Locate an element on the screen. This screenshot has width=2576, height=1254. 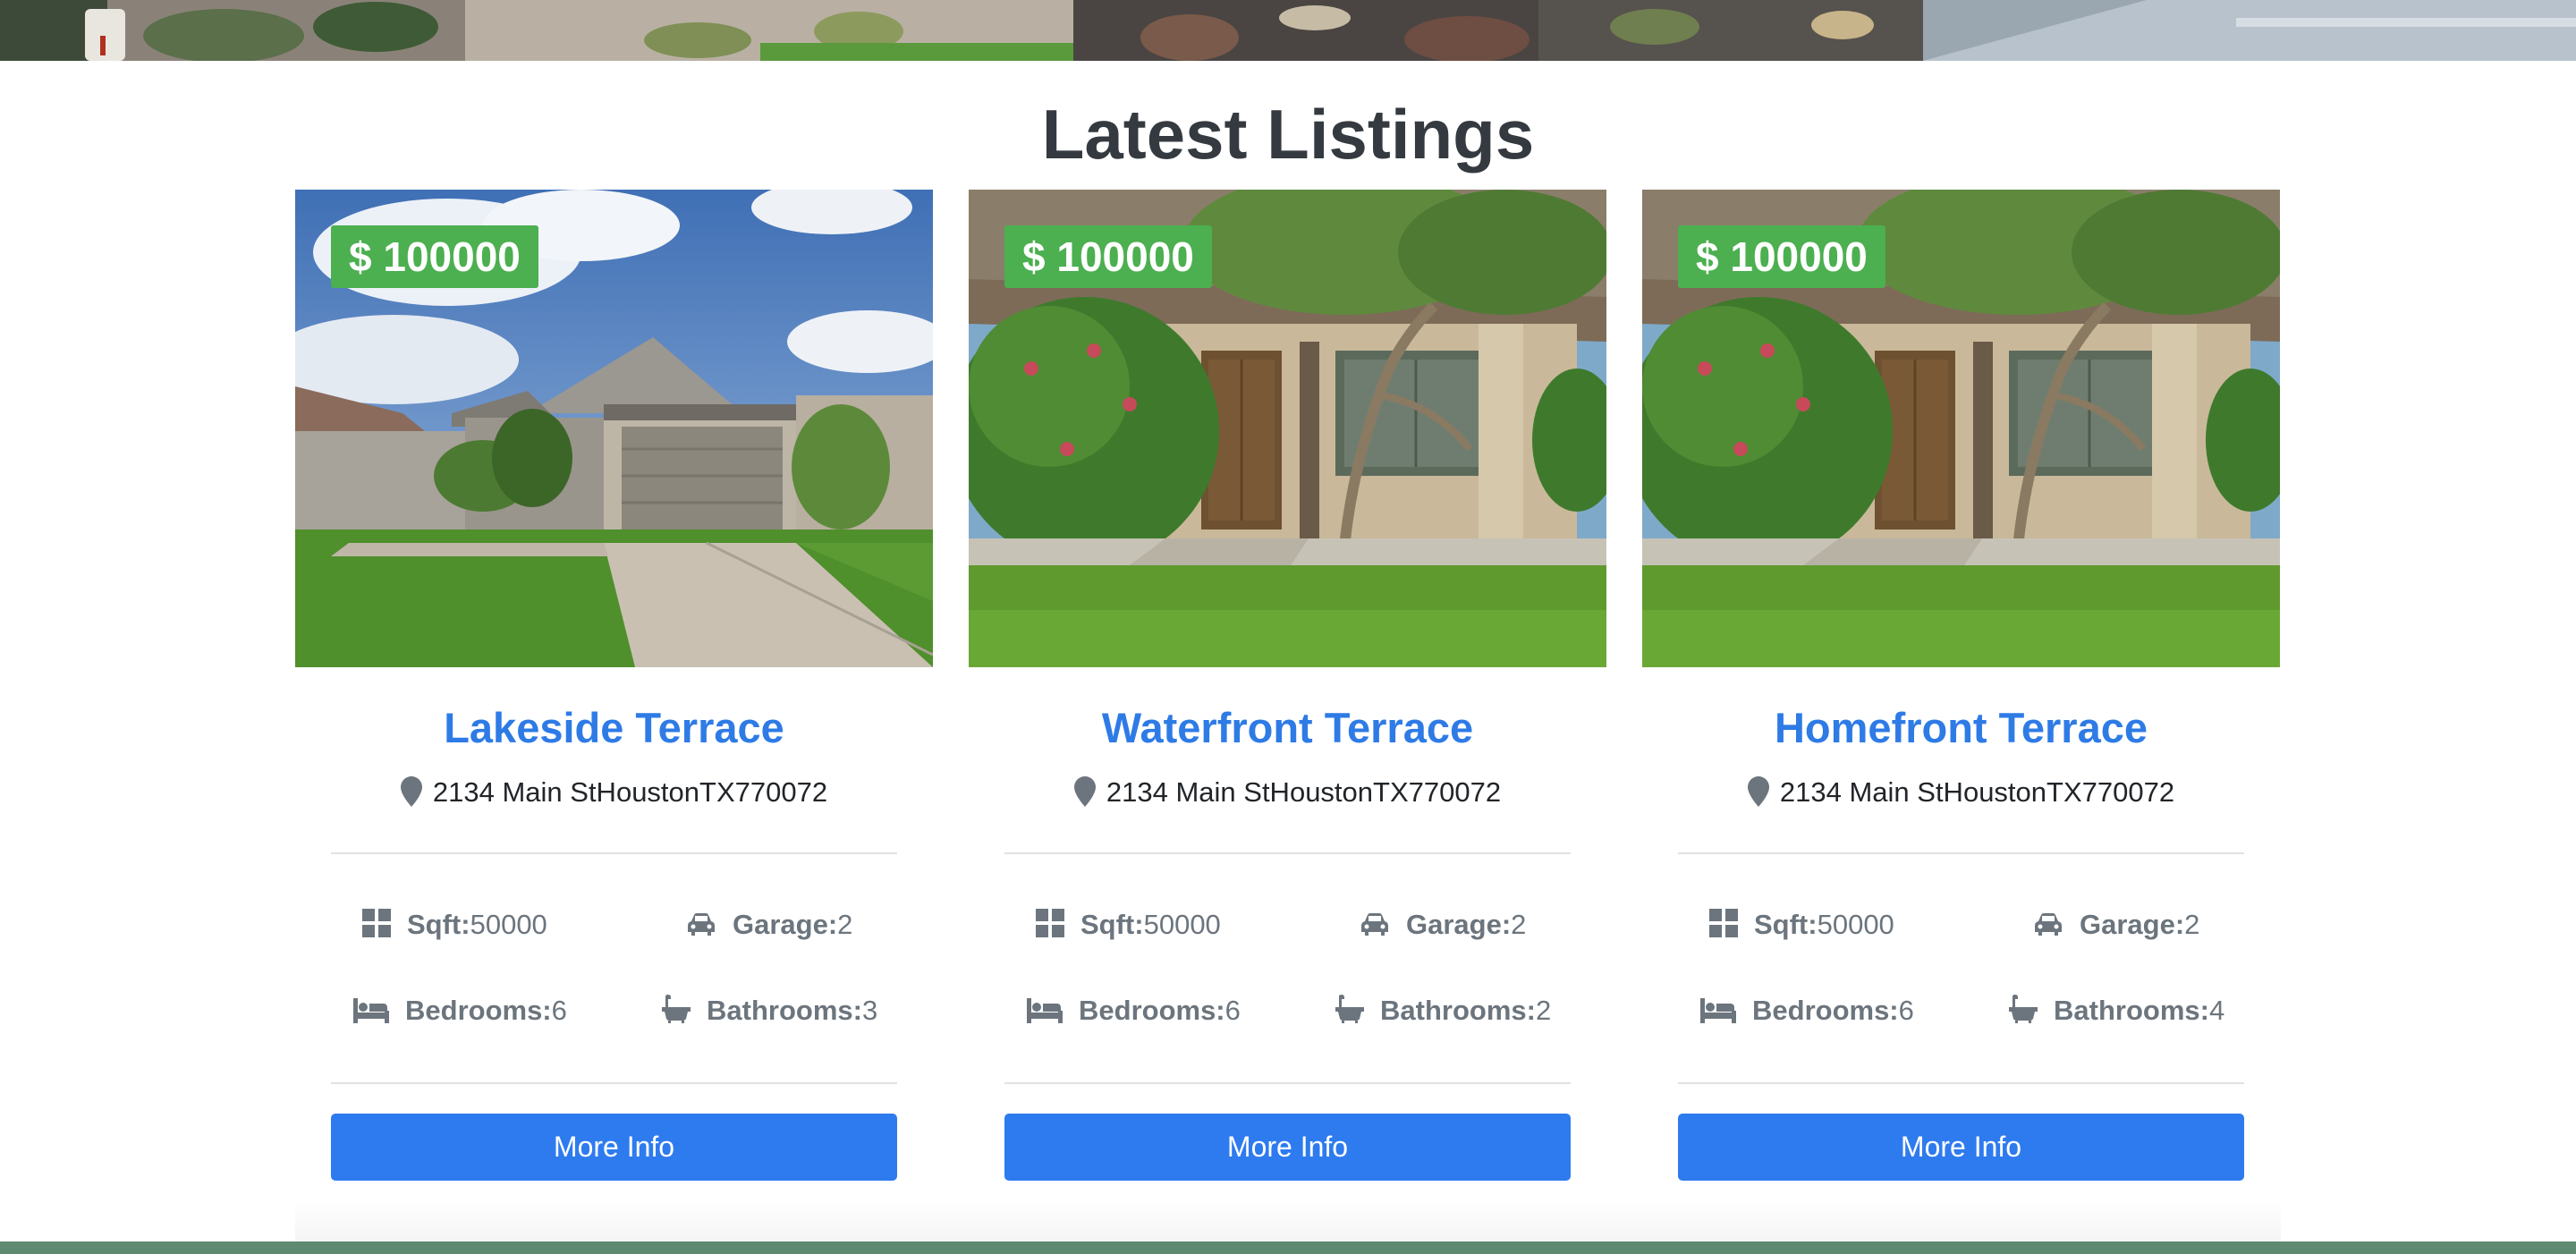
section-title: Latest Listings is located at coordinates (1288, 134).